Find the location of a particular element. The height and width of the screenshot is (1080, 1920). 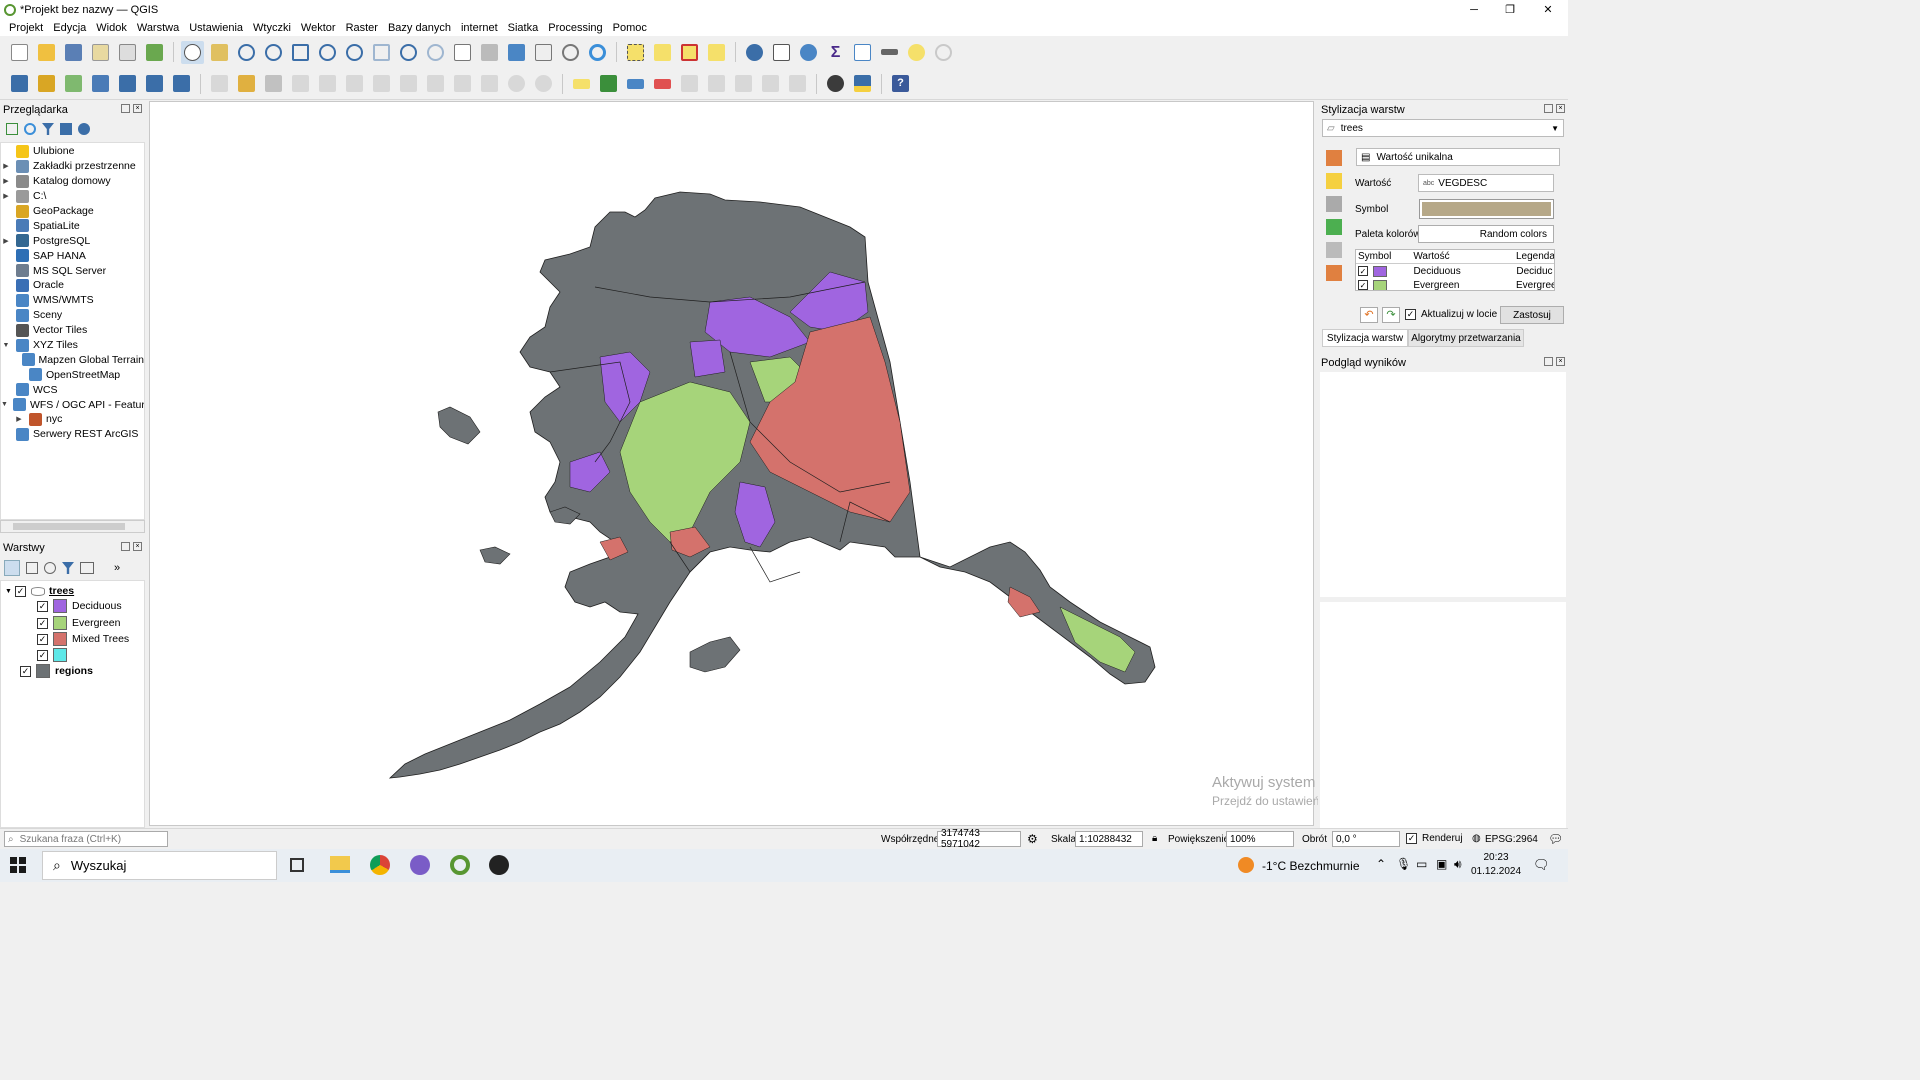

chrome-icon is located at coordinates (380, 865).